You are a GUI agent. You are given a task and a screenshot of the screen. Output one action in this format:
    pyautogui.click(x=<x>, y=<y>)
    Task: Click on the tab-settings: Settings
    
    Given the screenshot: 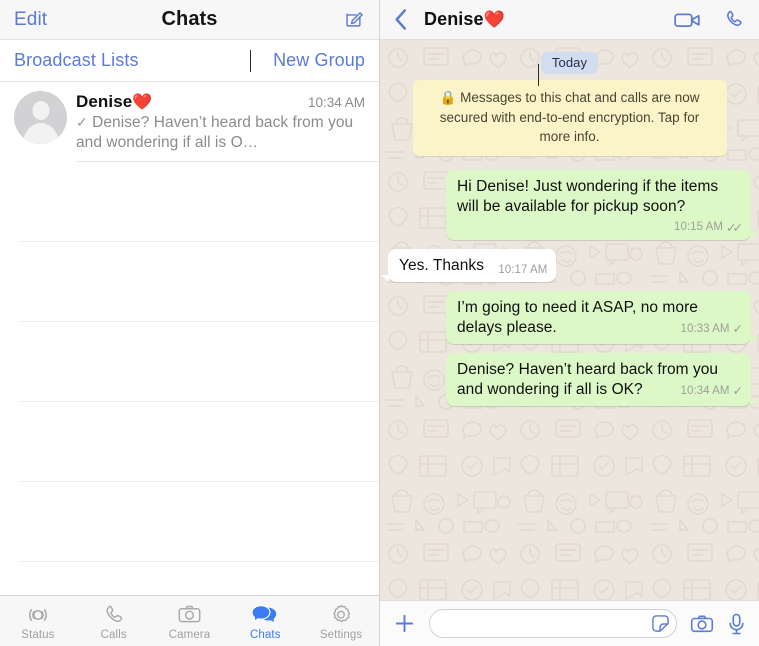 What is the action you would take?
    pyautogui.click(x=341, y=621)
    